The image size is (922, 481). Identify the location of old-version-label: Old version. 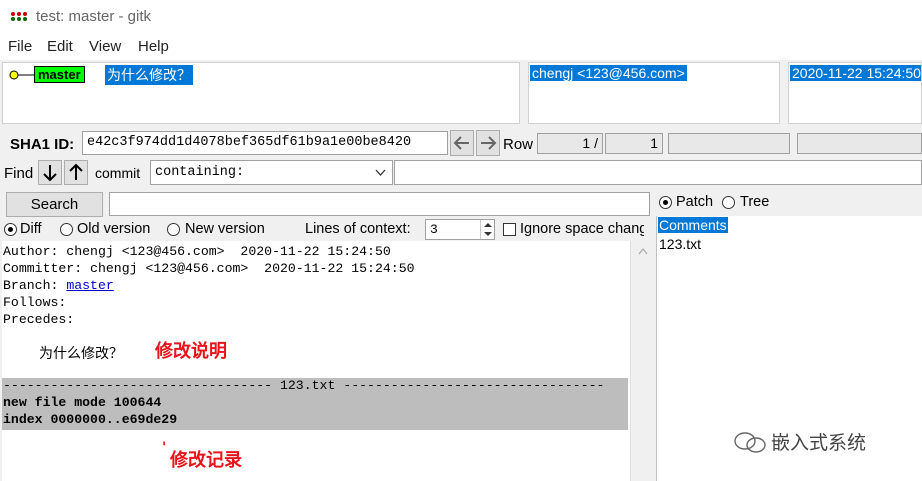
(114, 229).